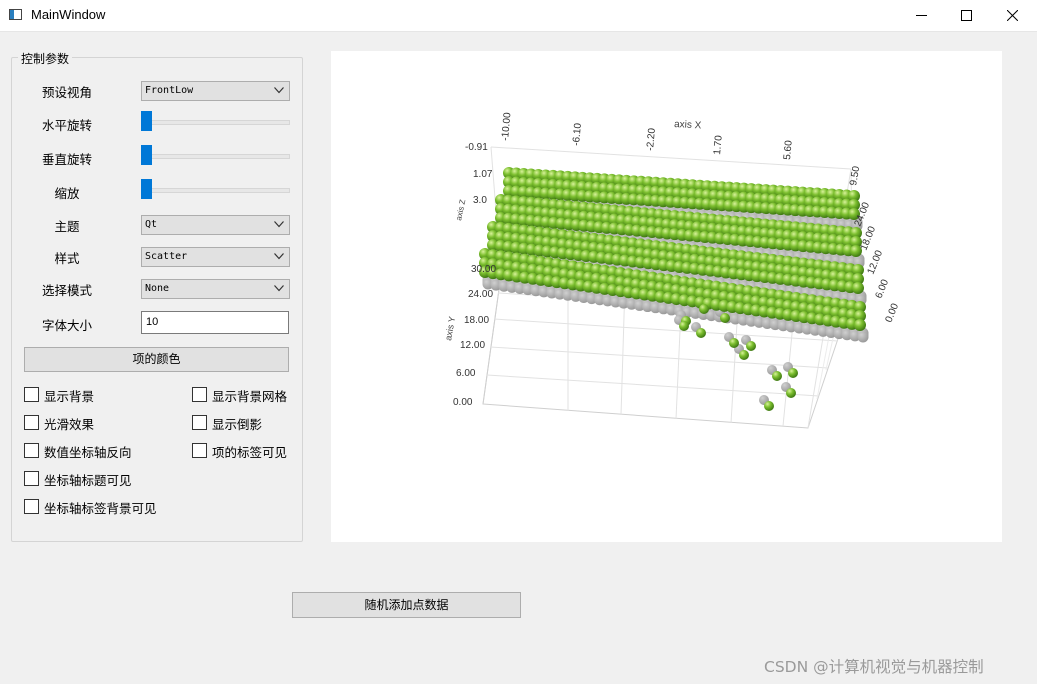  Describe the element at coordinates (66, 290) in the screenshot. I see `selection-mode-label: 选择模式` at that location.